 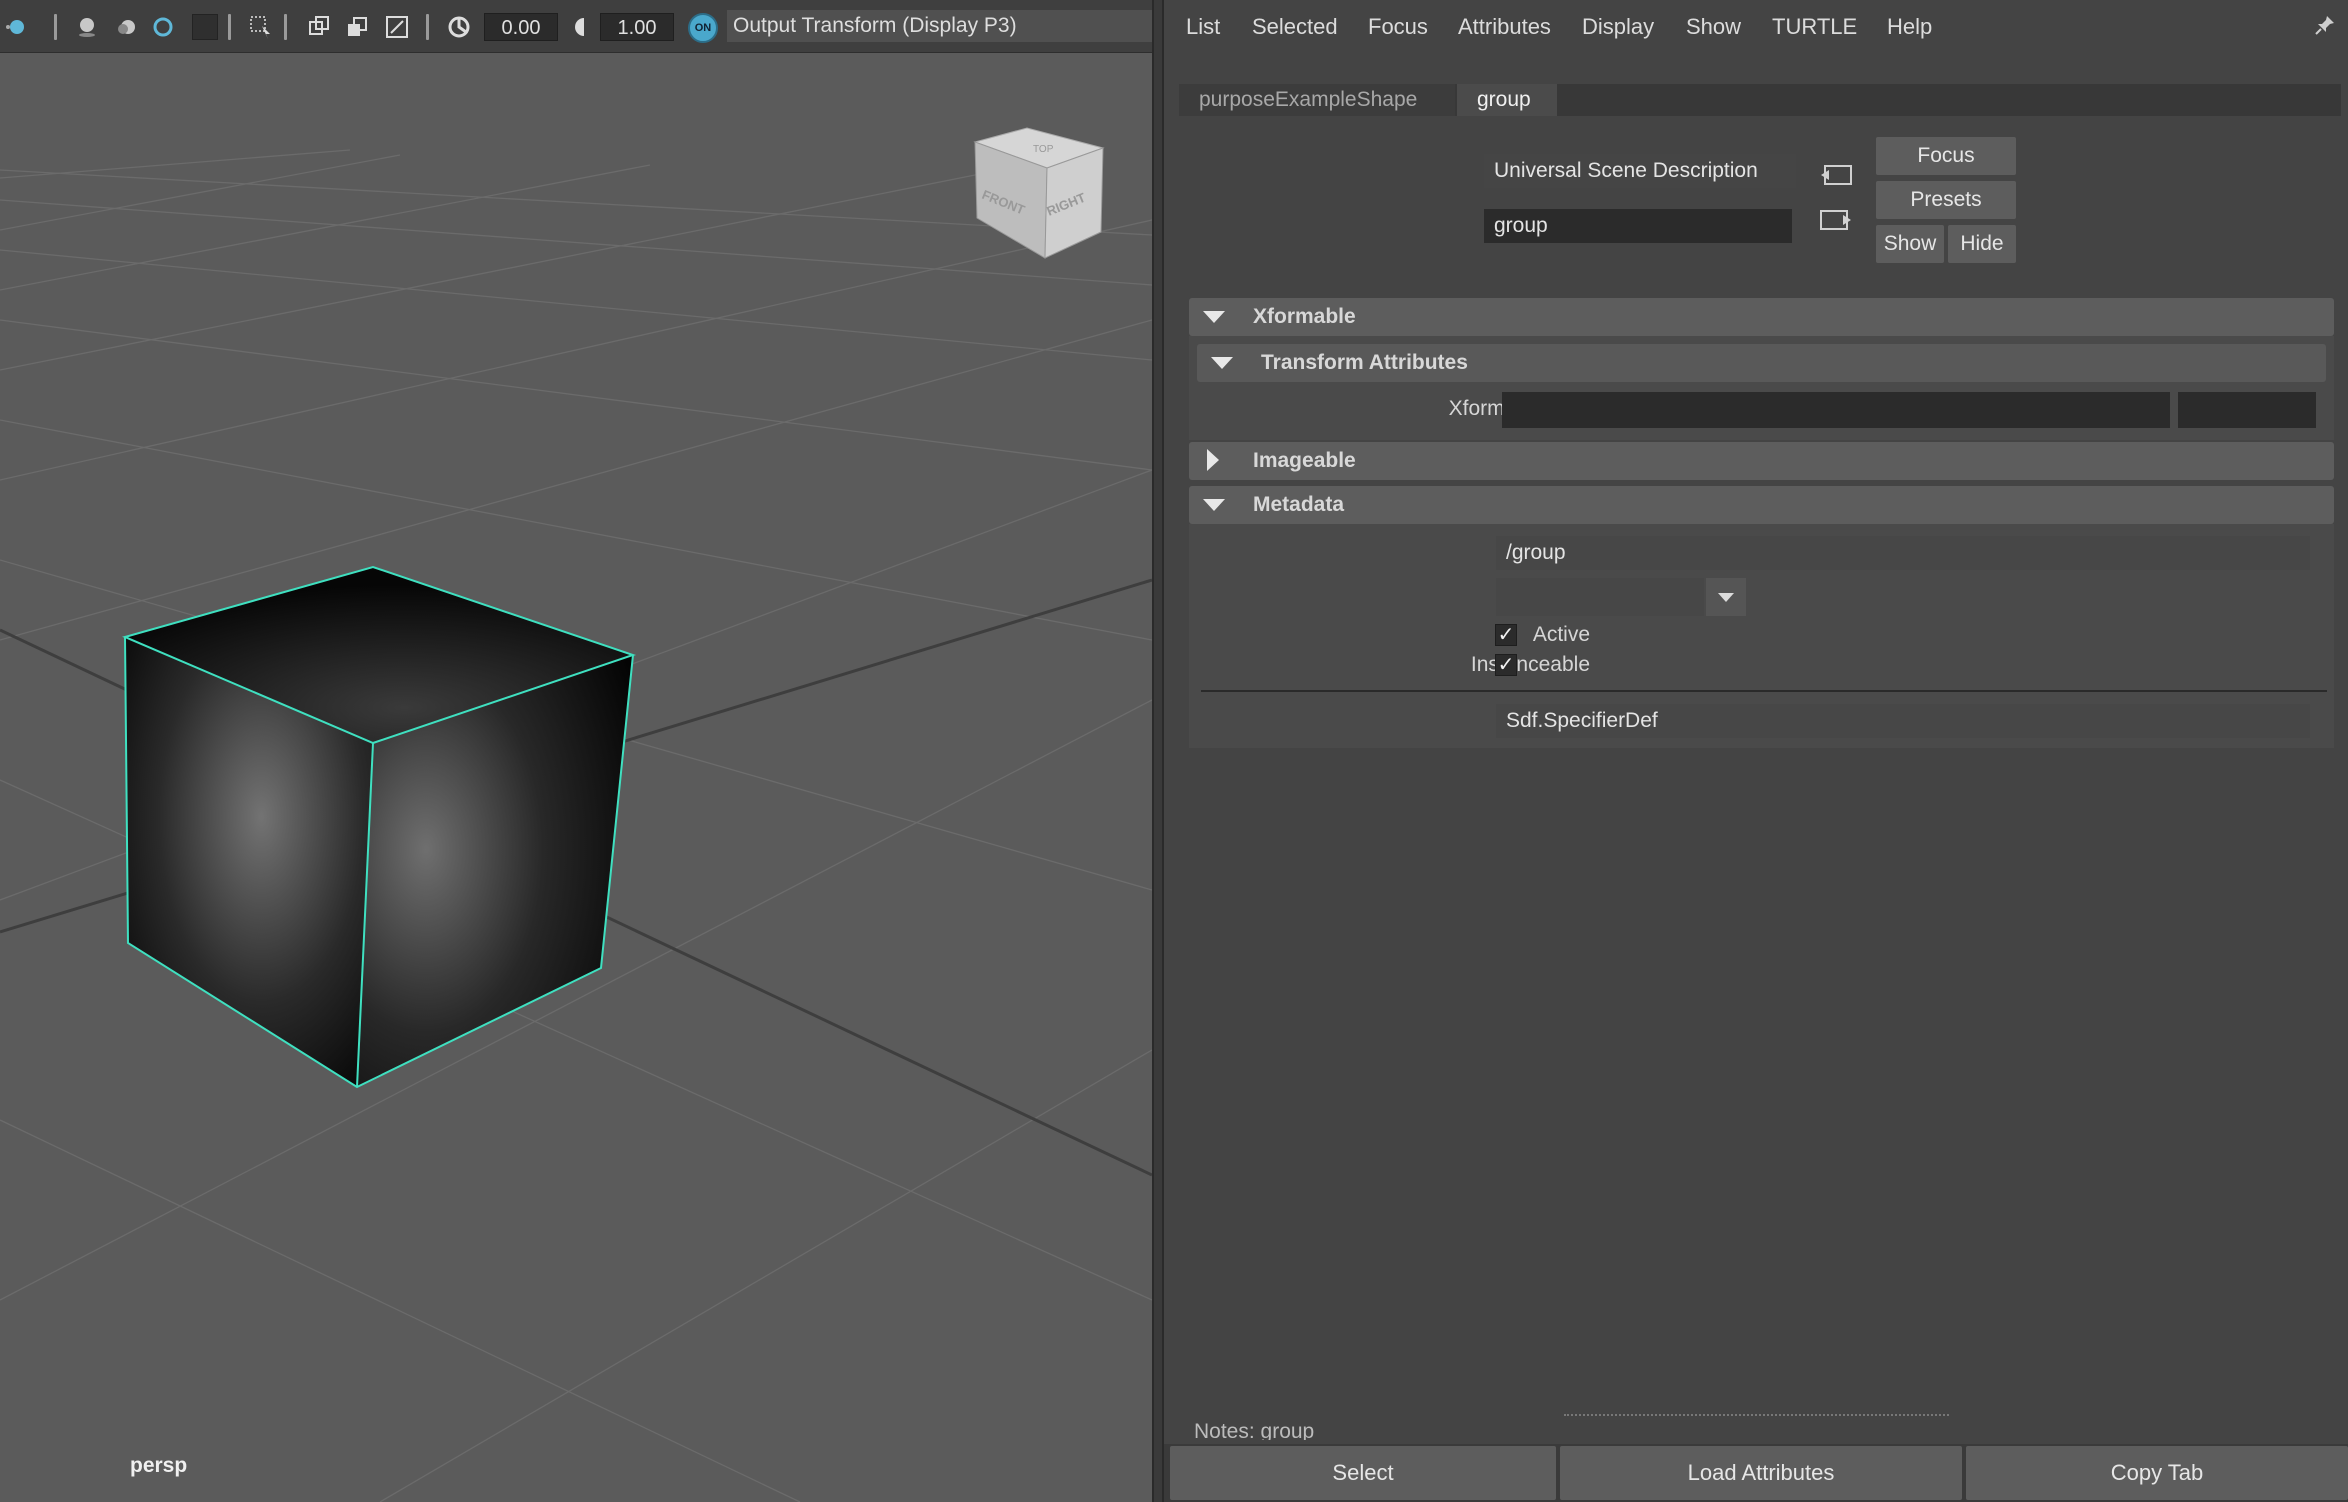 What do you see at coordinates (1761, 461) in the screenshot?
I see `section-imageable: Imageable` at bounding box center [1761, 461].